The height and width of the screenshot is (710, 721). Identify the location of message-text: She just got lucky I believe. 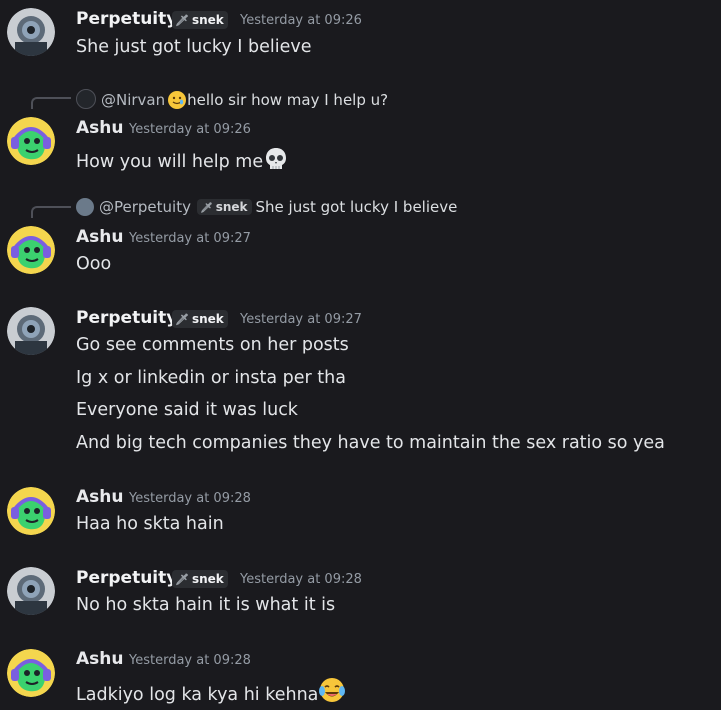
(194, 47).